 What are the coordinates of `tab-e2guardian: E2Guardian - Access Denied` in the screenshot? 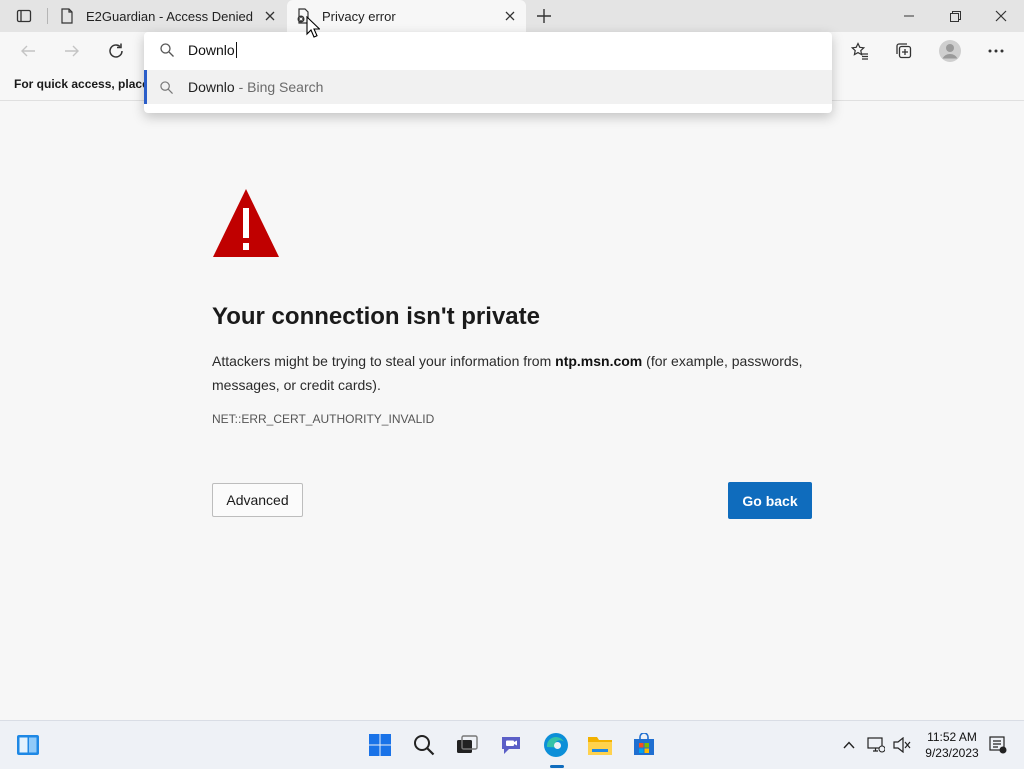 It's located at (169, 16).